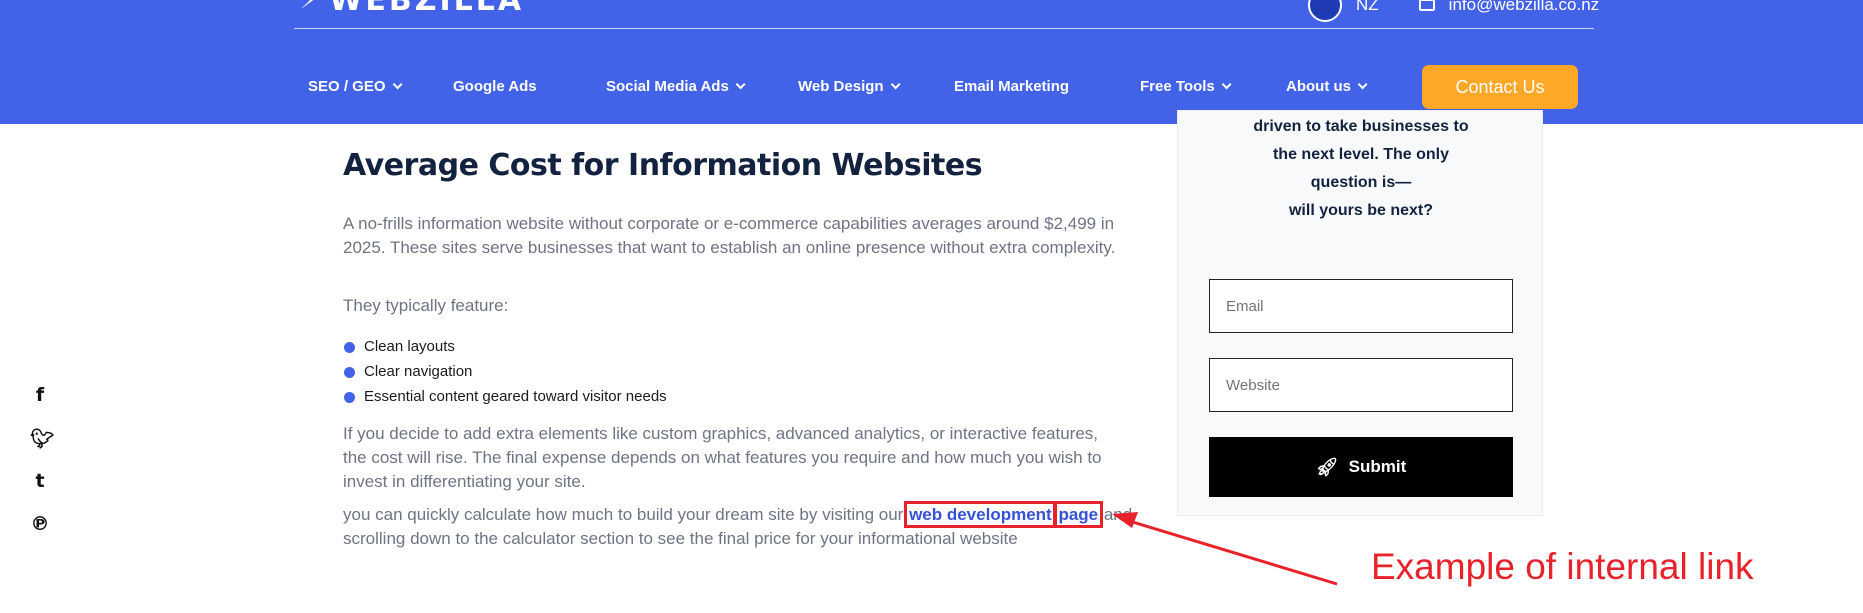  What do you see at coordinates (841, 86) in the screenshot?
I see `nav-item-label: Web Design` at bounding box center [841, 86].